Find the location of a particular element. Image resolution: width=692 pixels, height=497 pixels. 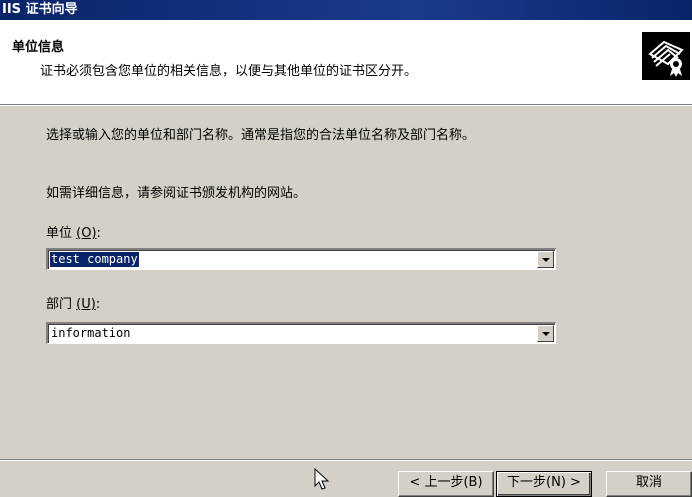

department-label: 部门 (U): is located at coordinates (73, 302).